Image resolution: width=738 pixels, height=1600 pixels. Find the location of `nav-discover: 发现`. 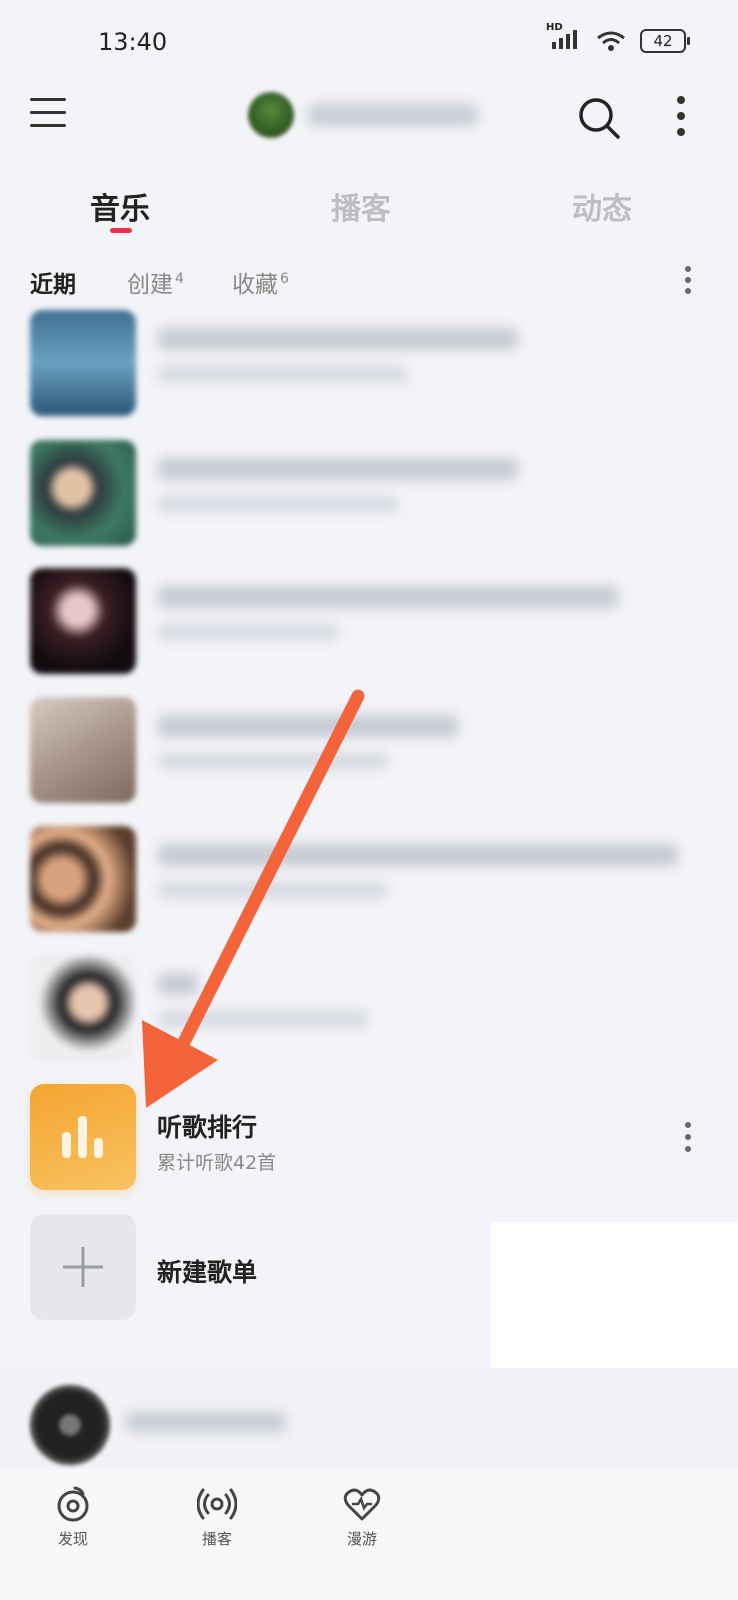

nav-discover: 发现 is located at coordinates (73, 1516).